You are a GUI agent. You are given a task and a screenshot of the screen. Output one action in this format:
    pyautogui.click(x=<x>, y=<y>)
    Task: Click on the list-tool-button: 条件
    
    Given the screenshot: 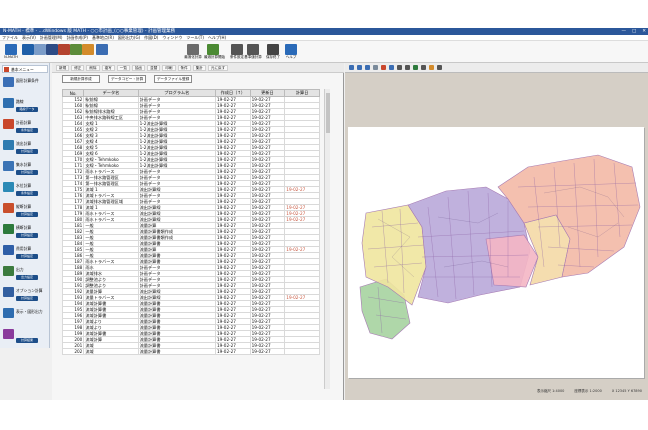 What is the action you would take?
    pyautogui.click(x=184, y=68)
    